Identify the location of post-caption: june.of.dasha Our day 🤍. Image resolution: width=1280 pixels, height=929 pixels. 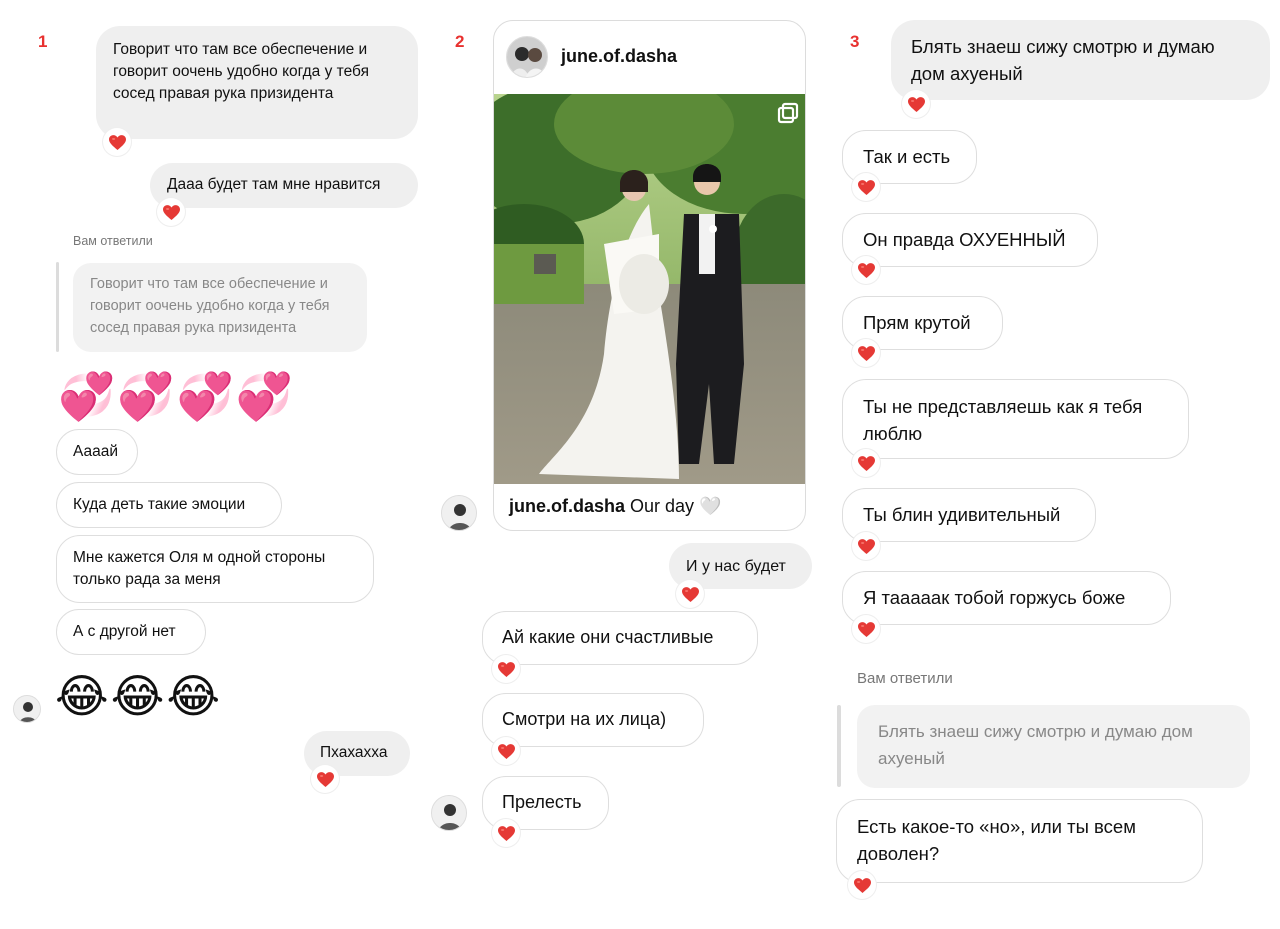
(615, 506).